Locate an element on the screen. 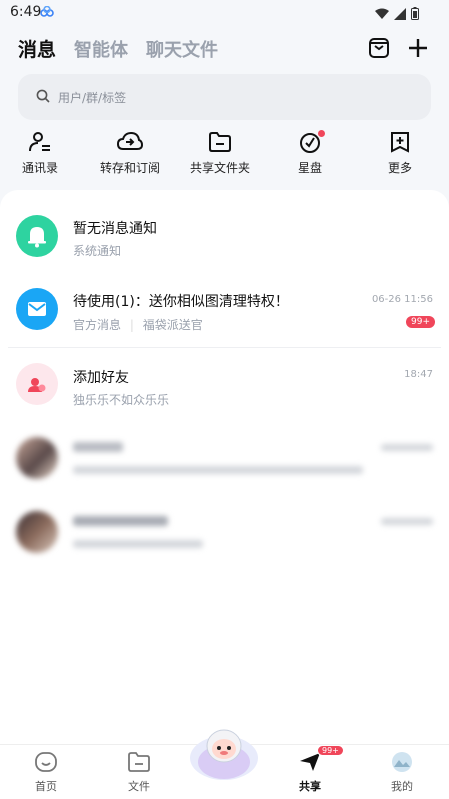 The height and width of the screenshot is (799, 449). more-icon is located at coordinates (400, 142).